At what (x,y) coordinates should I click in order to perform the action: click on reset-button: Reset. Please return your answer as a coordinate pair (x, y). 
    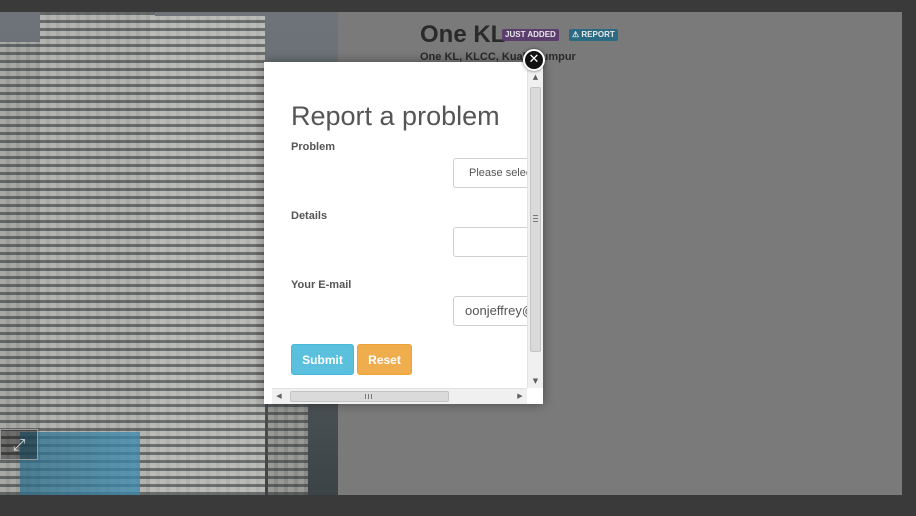
    Looking at the image, I should click on (384, 359).